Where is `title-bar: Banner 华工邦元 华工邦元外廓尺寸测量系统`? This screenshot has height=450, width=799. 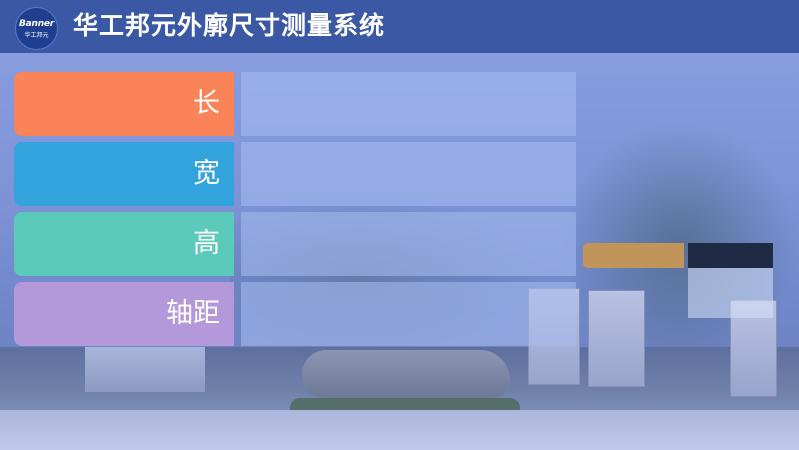
title-bar: Banner 华工邦元 华工邦元外廓尺寸测量系统 is located at coordinates (399, 26).